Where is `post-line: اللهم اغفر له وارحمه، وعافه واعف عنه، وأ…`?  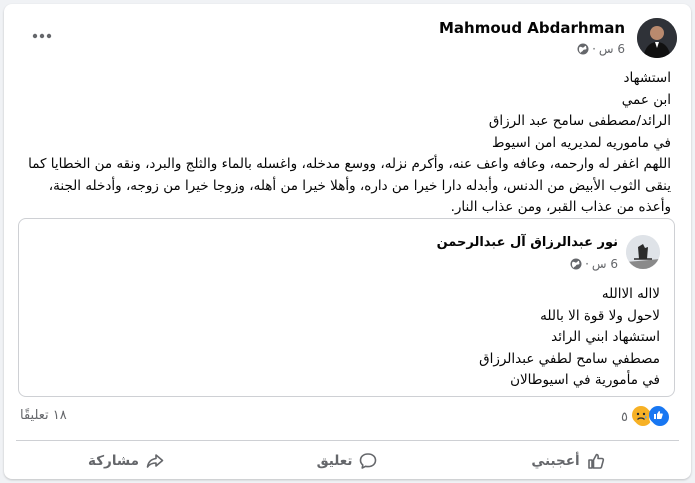 post-line: اللهم اغفر له وارحمه، وعافه واعف عنه، وأ… is located at coordinates (349, 185).